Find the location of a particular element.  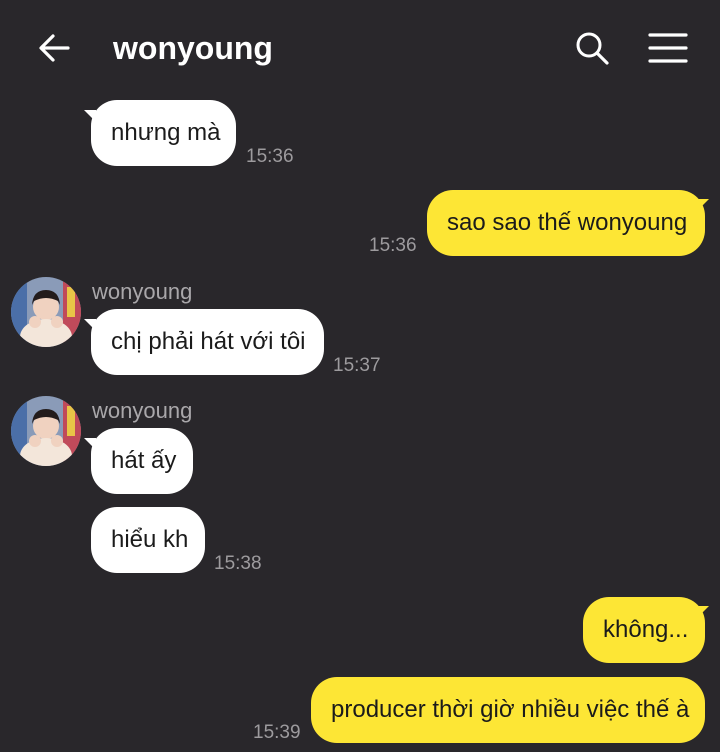

message-bubble: sao sao thế wonyoung is located at coordinates (566, 223).